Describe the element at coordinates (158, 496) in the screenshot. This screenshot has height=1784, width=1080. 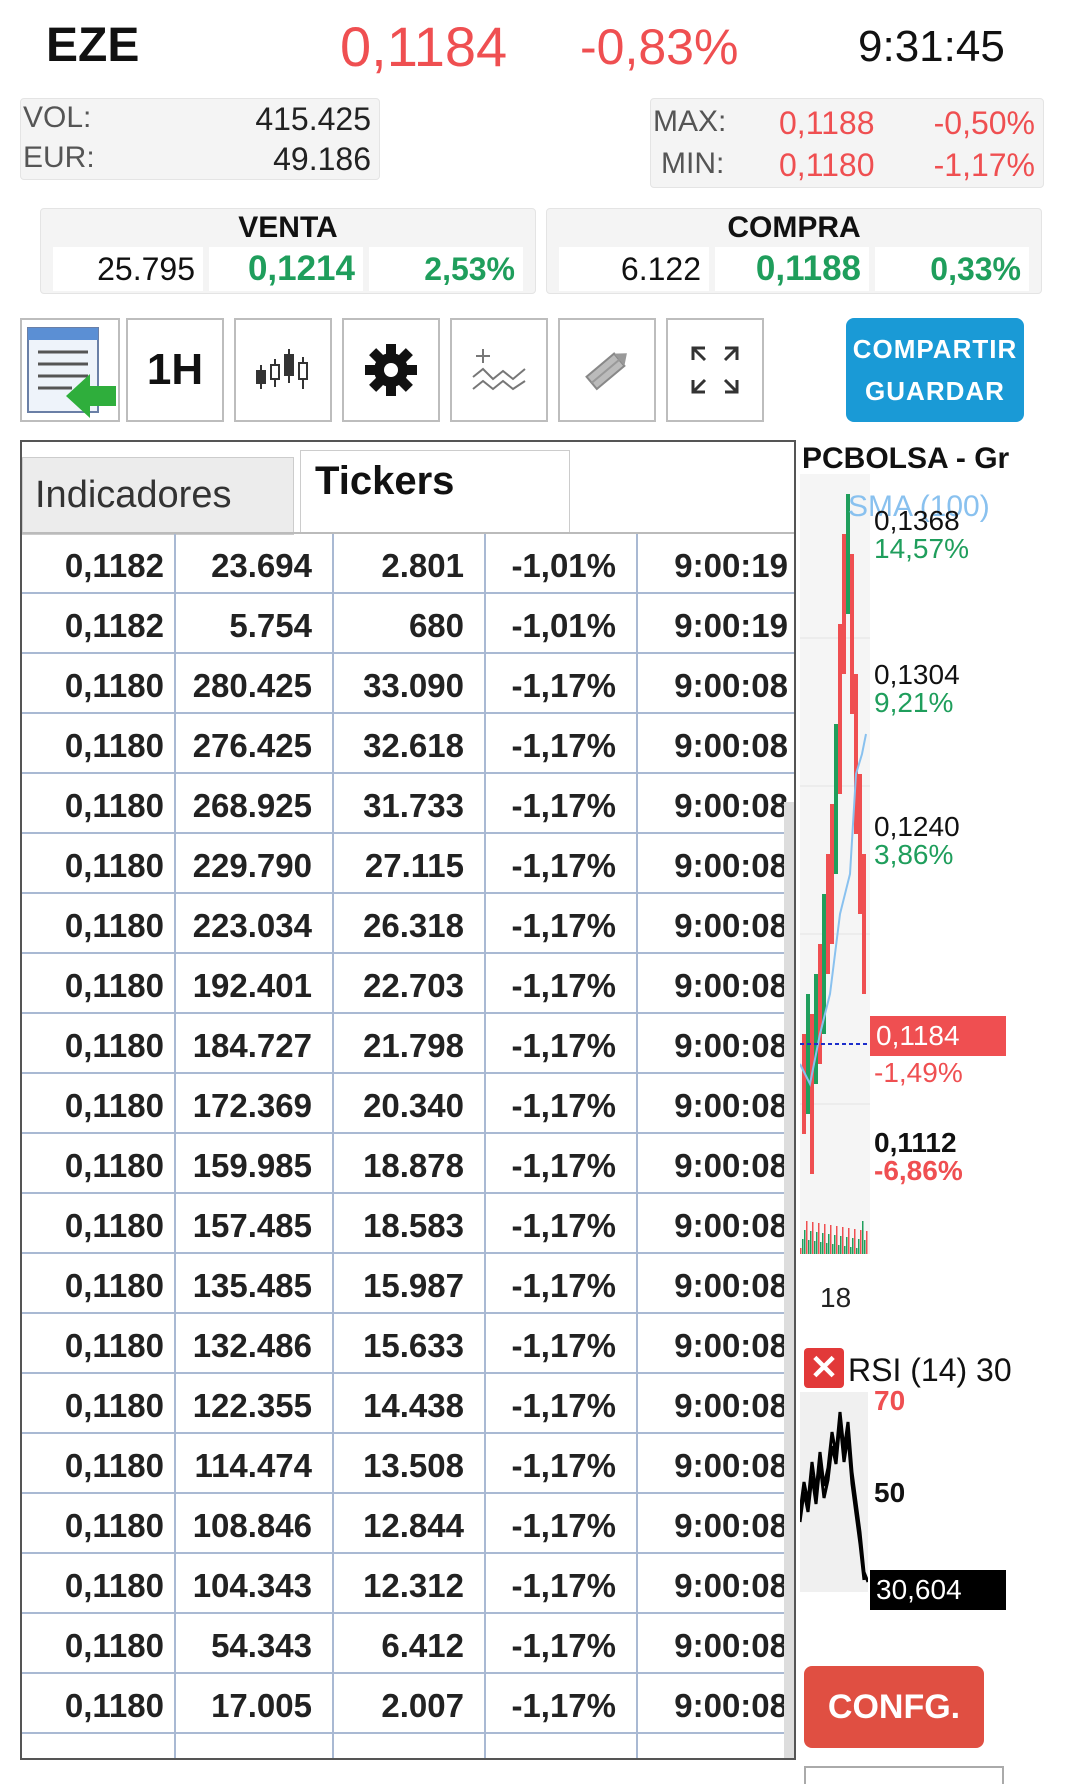
I see `tab-indicators: Indicadores` at that location.